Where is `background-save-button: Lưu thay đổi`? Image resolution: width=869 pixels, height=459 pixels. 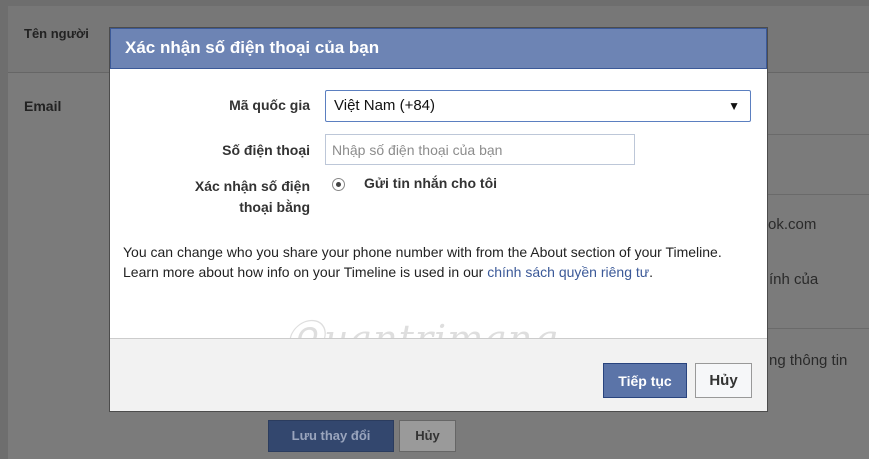
background-save-button: Lưu thay đổi is located at coordinates (331, 436).